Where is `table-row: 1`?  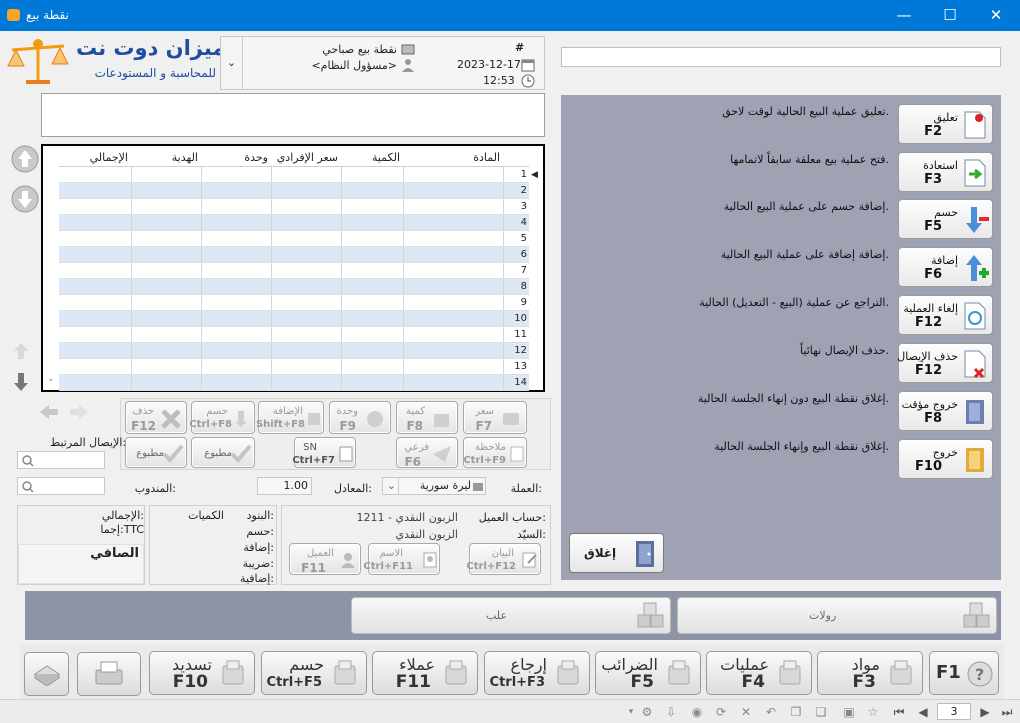
table-row: 1 is located at coordinates (294, 174).